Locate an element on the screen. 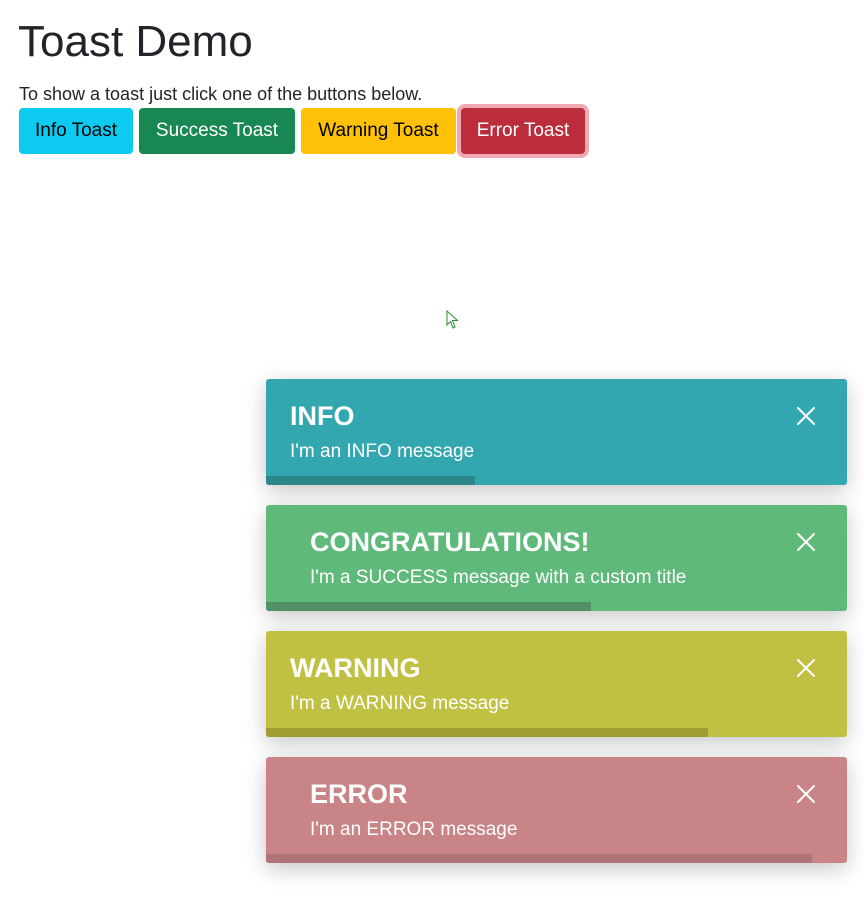 The image size is (864, 904). toast-message: I'm an ERROR message is located at coordinates (414, 829).